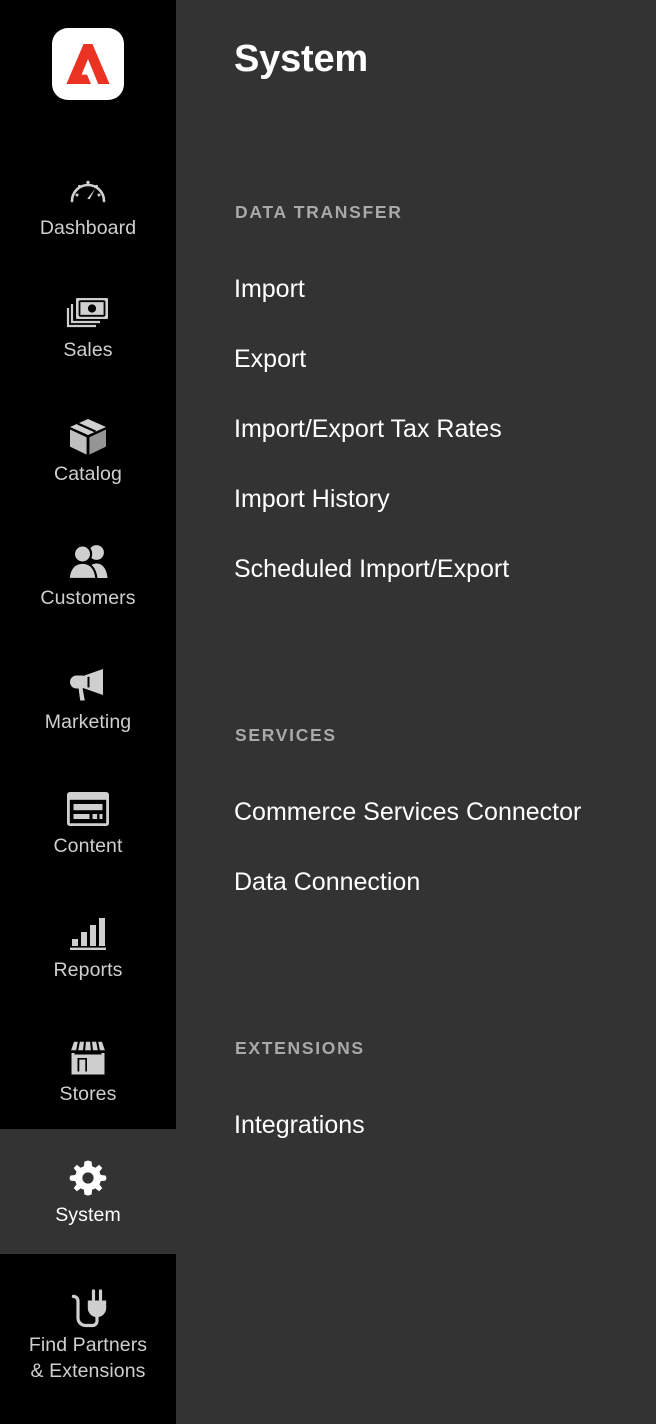  Describe the element at coordinates (300, 1048) in the screenshot. I see `section-header-extensions: EXTENSIONS` at that location.